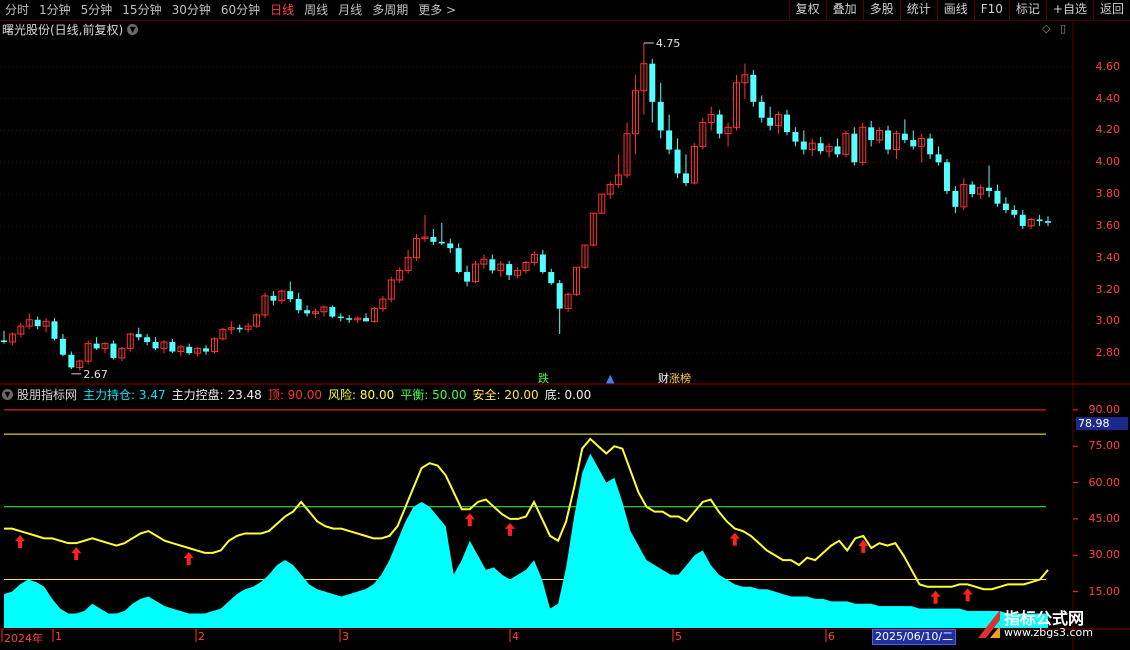 The image size is (1130, 650). Describe the element at coordinates (1108, 98) in the screenshot. I see `price-tick: 4.40` at that location.